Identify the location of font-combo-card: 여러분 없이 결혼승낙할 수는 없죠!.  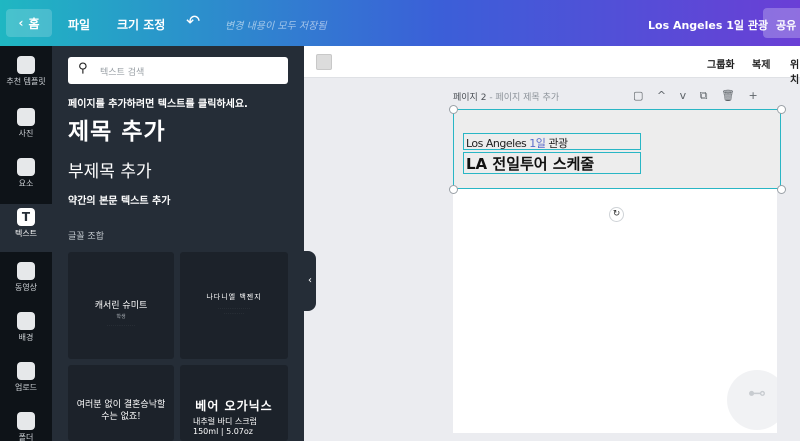
(121, 403).